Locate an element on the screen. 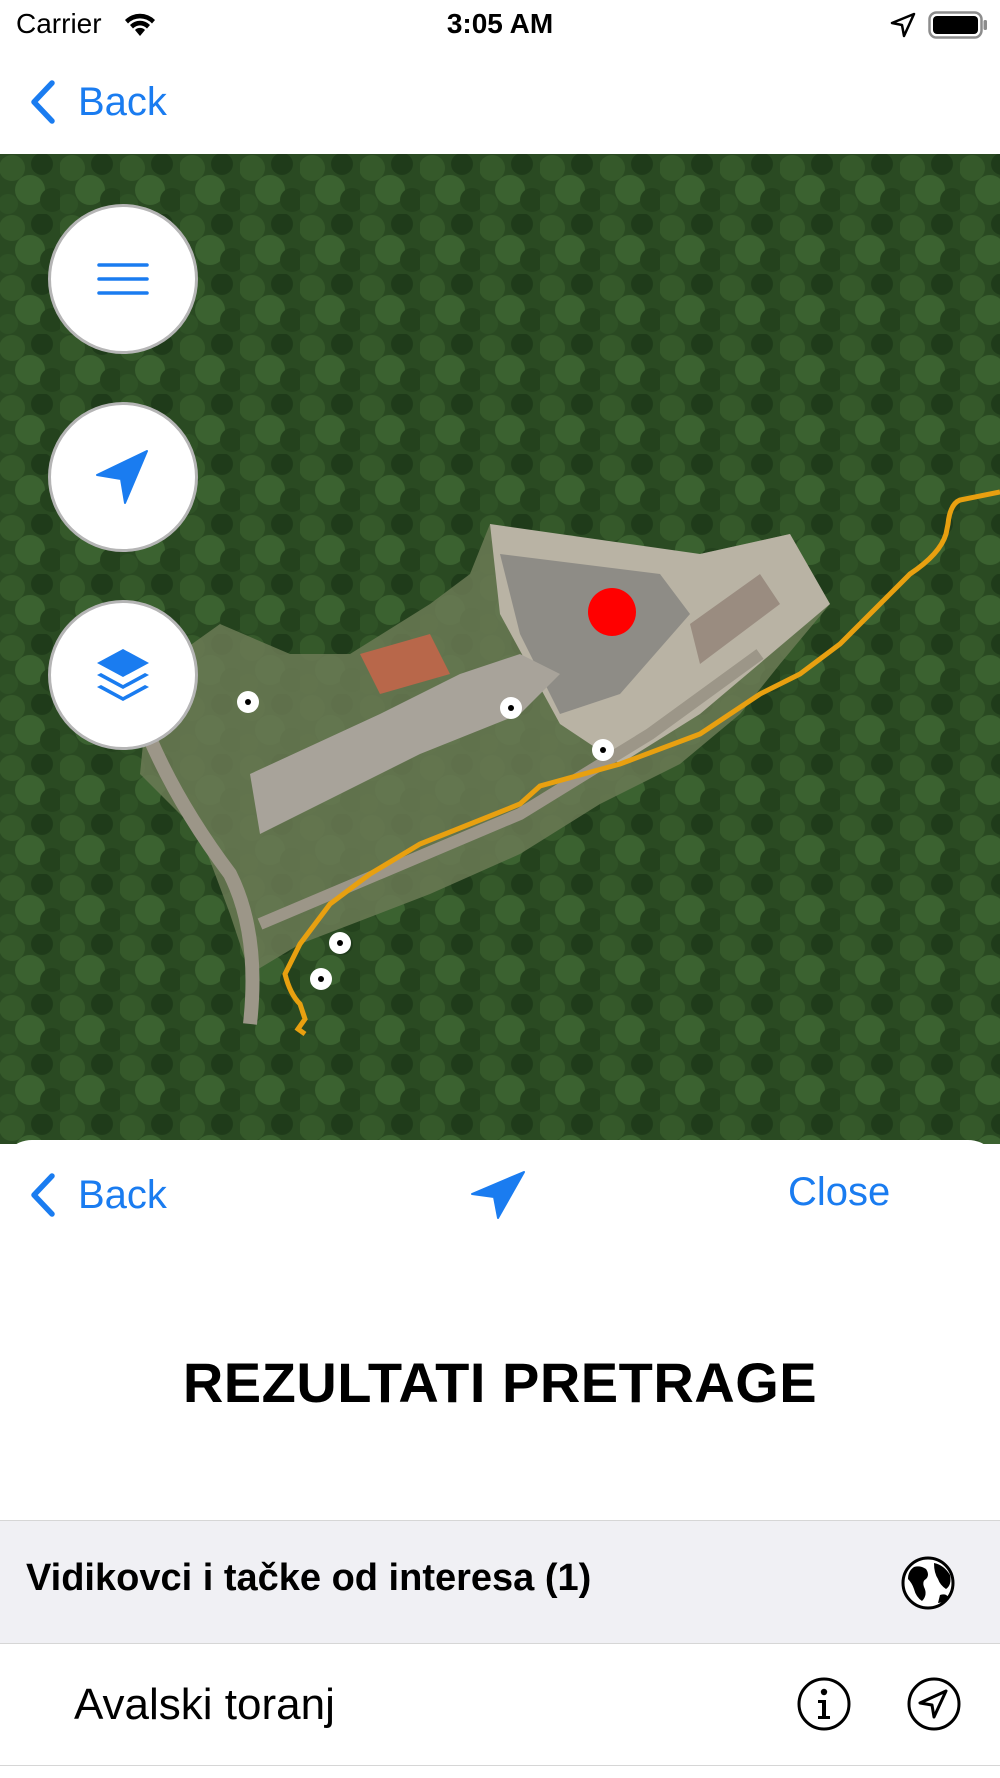 The height and width of the screenshot is (1778, 1000). status-time: 3:05 AM is located at coordinates (500, 23).